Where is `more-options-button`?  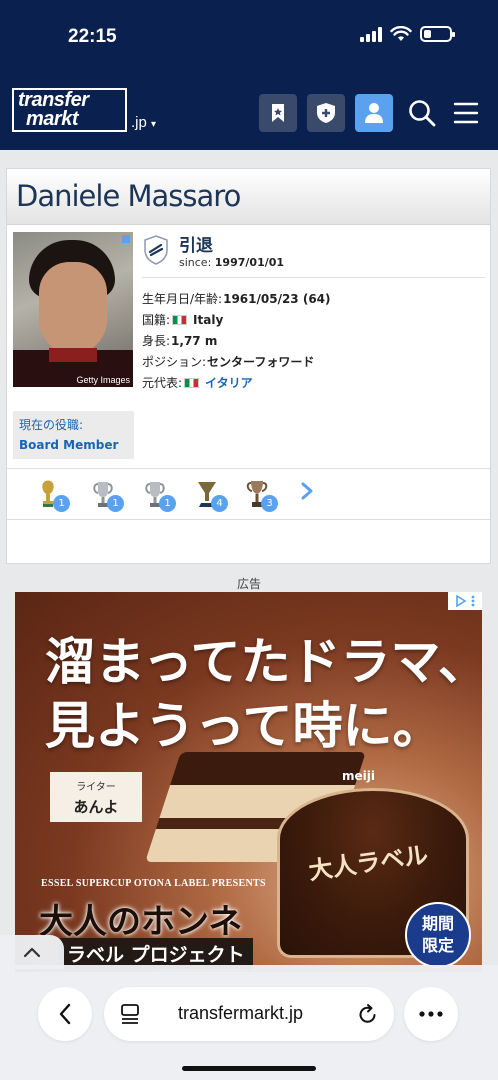 more-options-button is located at coordinates (431, 1014).